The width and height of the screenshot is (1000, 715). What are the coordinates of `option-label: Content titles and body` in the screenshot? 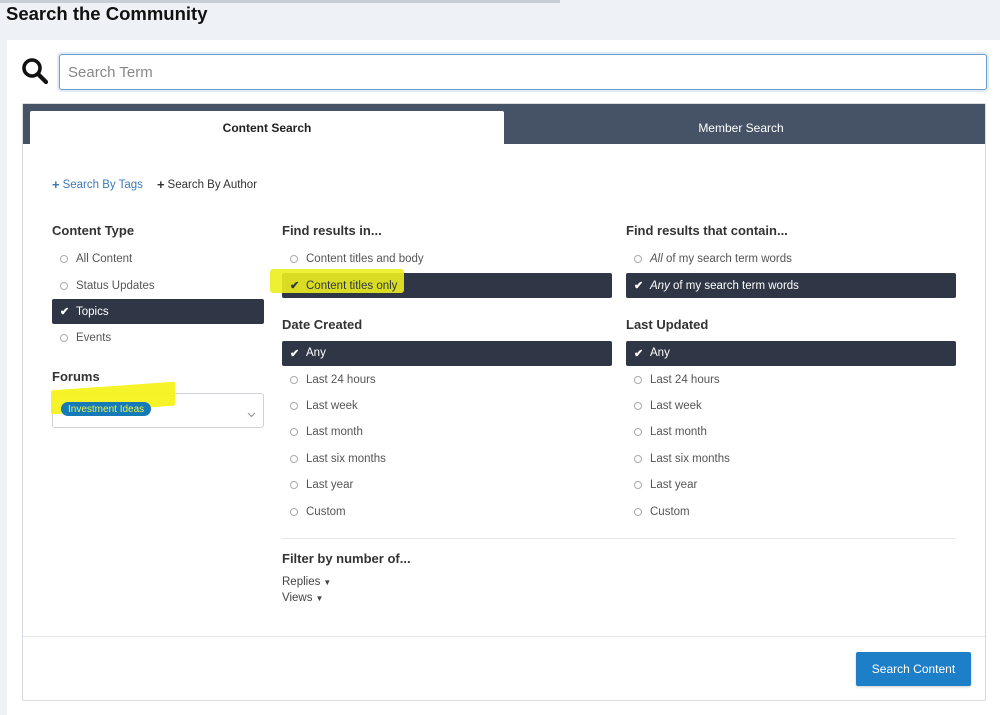 It's located at (365, 259).